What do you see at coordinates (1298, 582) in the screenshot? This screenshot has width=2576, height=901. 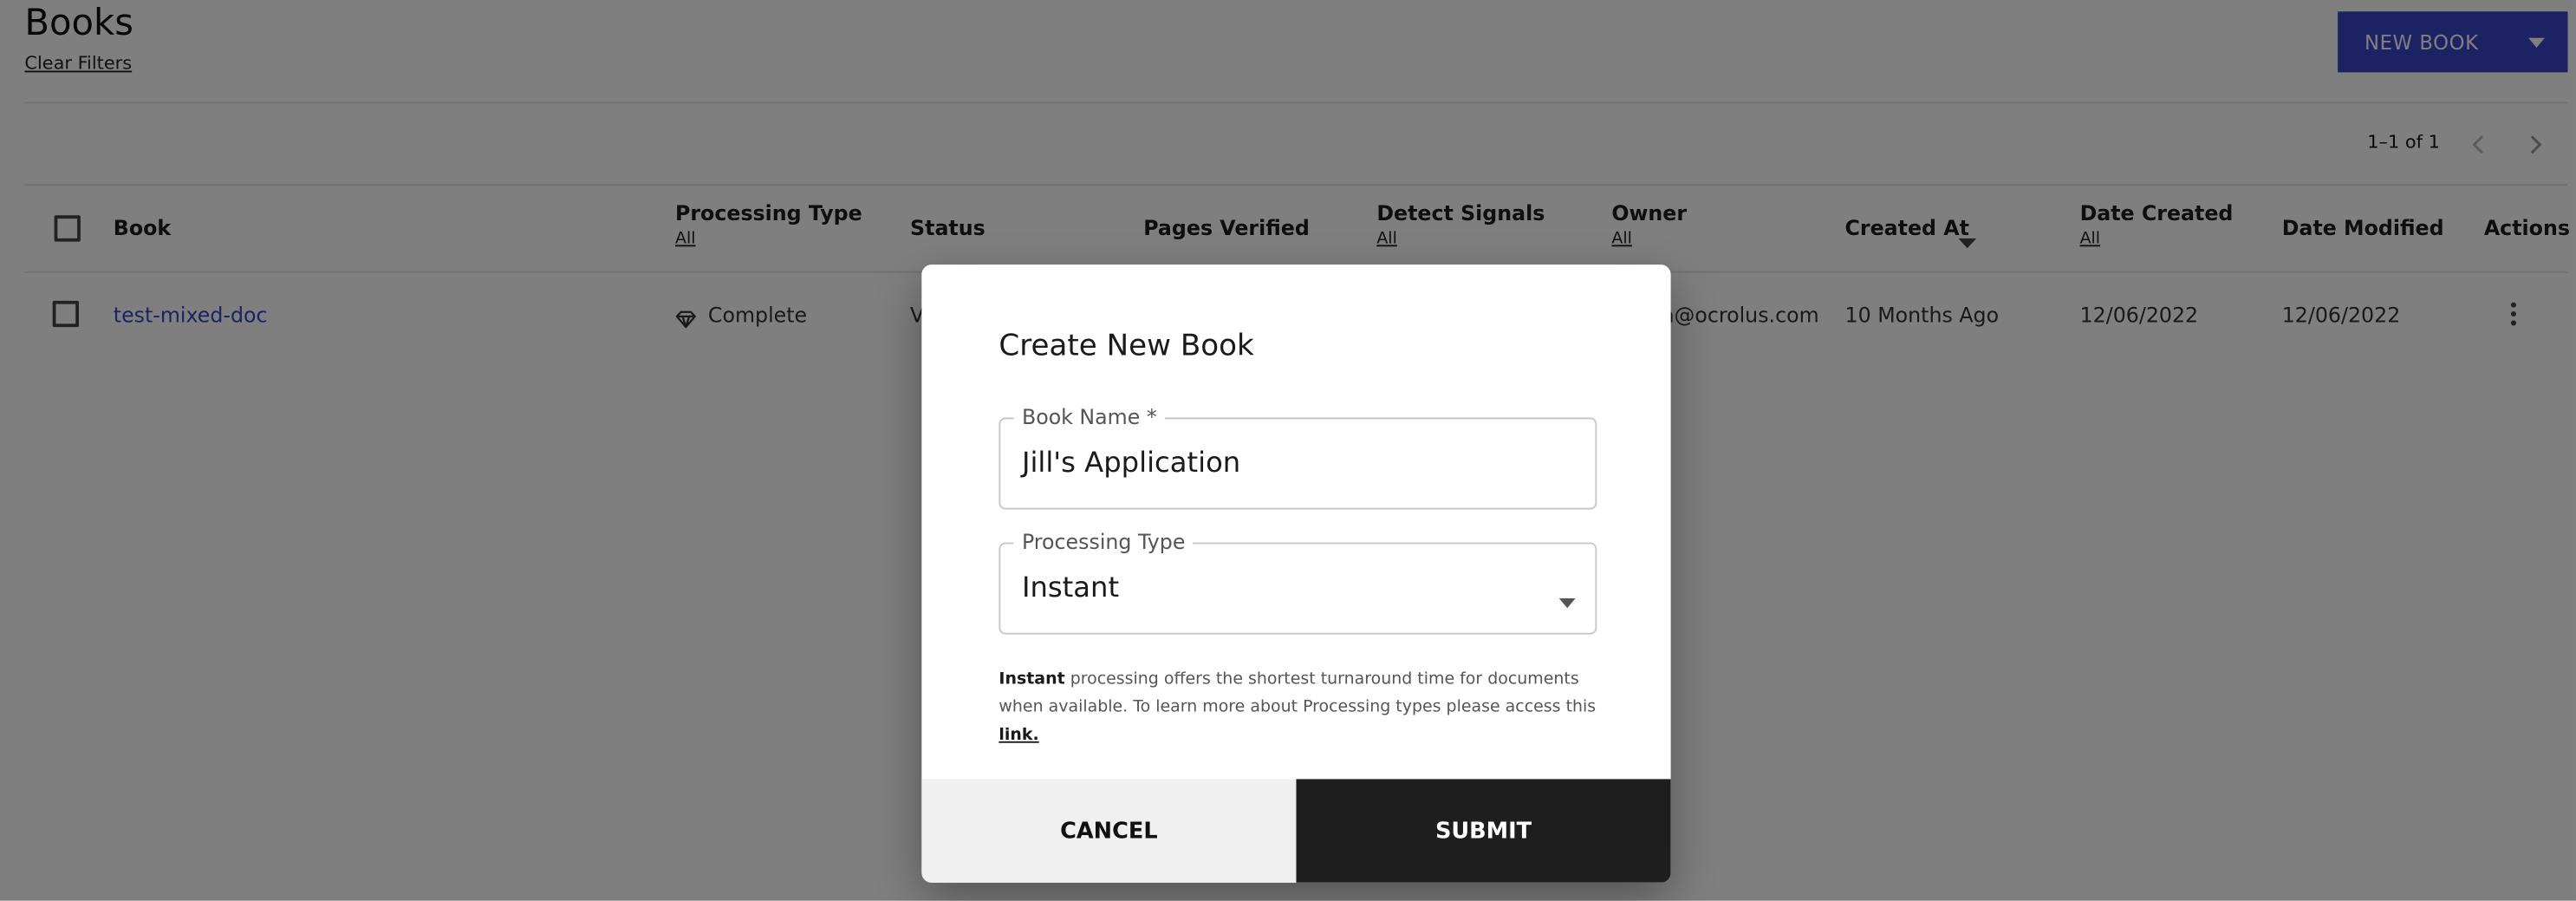 I see `processing-type-select: Processing Type Instant` at bounding box center [1298, 582].